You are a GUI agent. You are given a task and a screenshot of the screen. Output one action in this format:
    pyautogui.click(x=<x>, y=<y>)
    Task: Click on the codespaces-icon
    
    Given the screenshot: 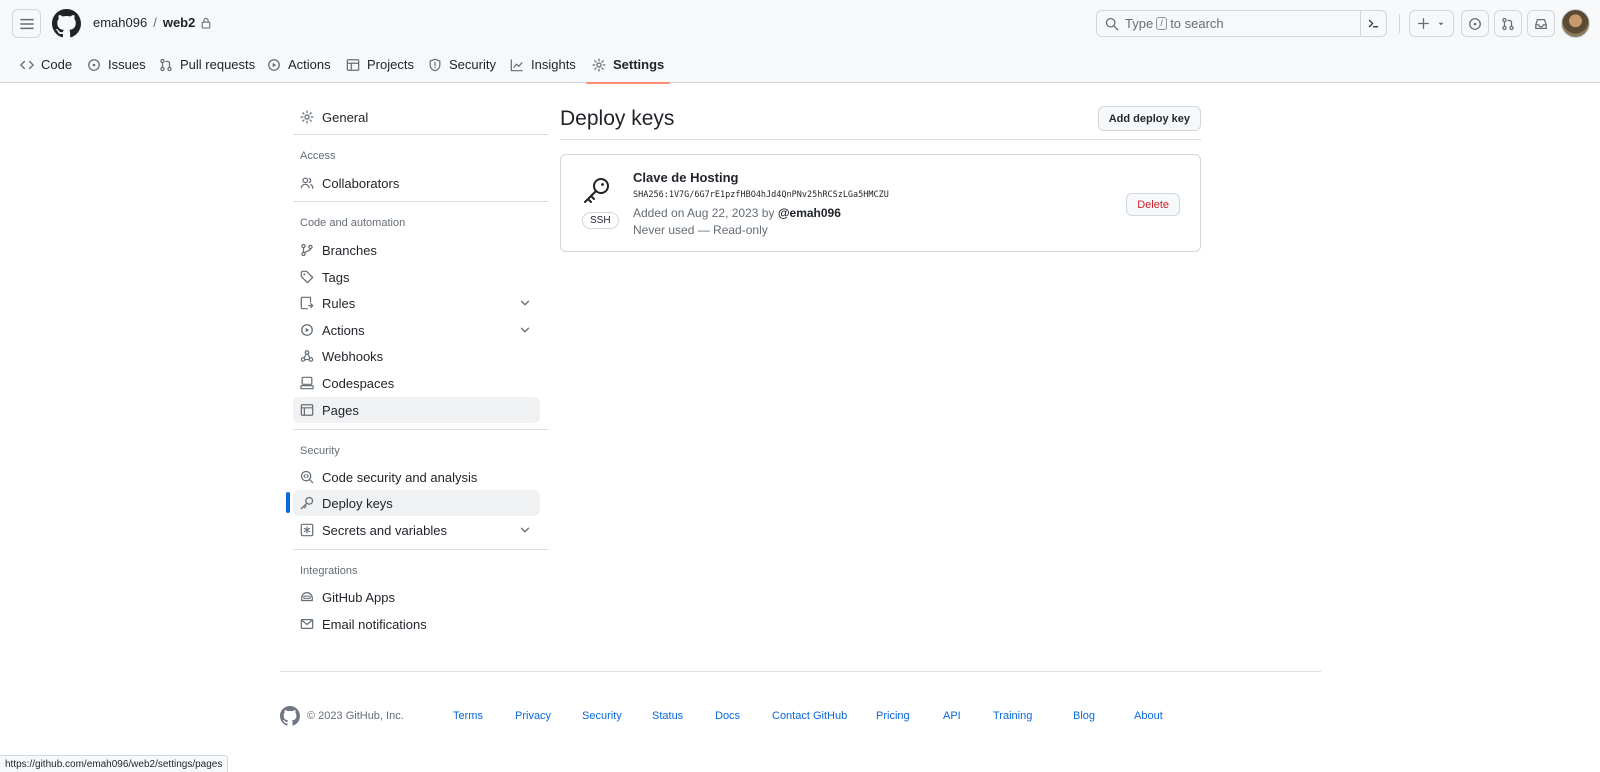 What is the action you would take?
    pyautogui.click(x=307, y=383)
    